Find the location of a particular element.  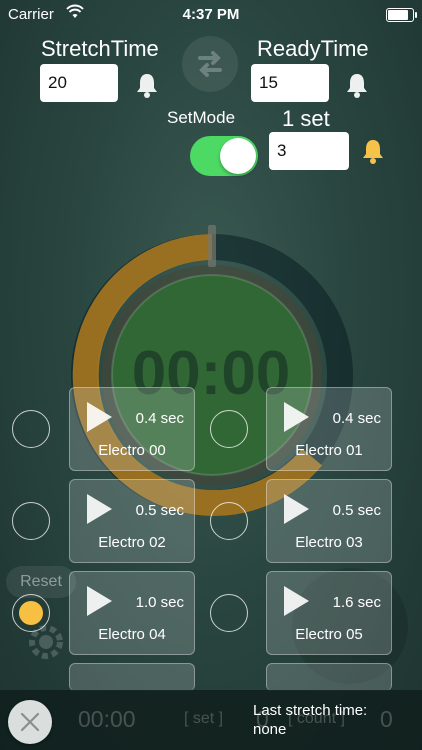

set-count-input: 3 is located at coordinates (309, 151).